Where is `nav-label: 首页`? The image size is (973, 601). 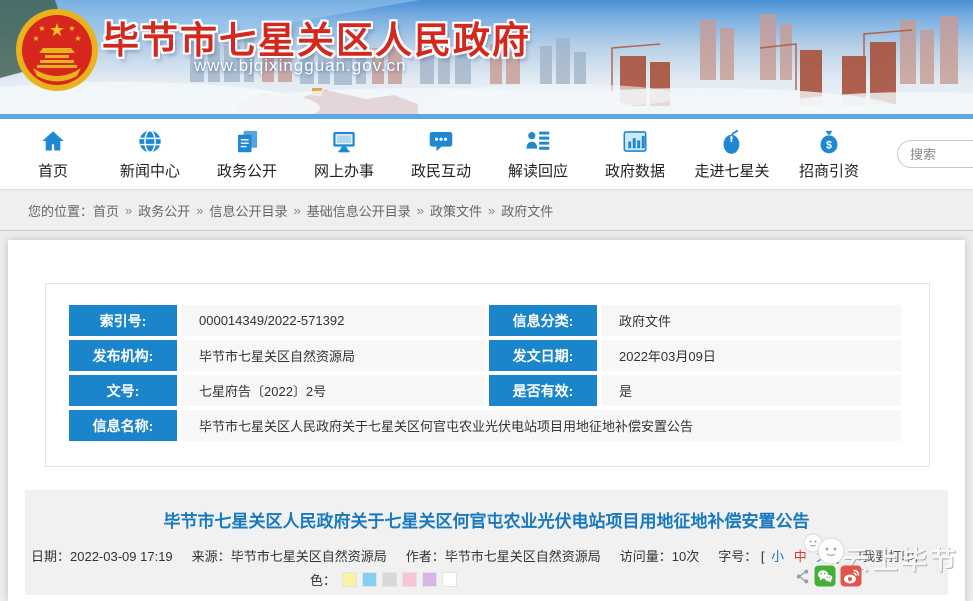
nav-label: 首页 is located at coordinates (52, 171).